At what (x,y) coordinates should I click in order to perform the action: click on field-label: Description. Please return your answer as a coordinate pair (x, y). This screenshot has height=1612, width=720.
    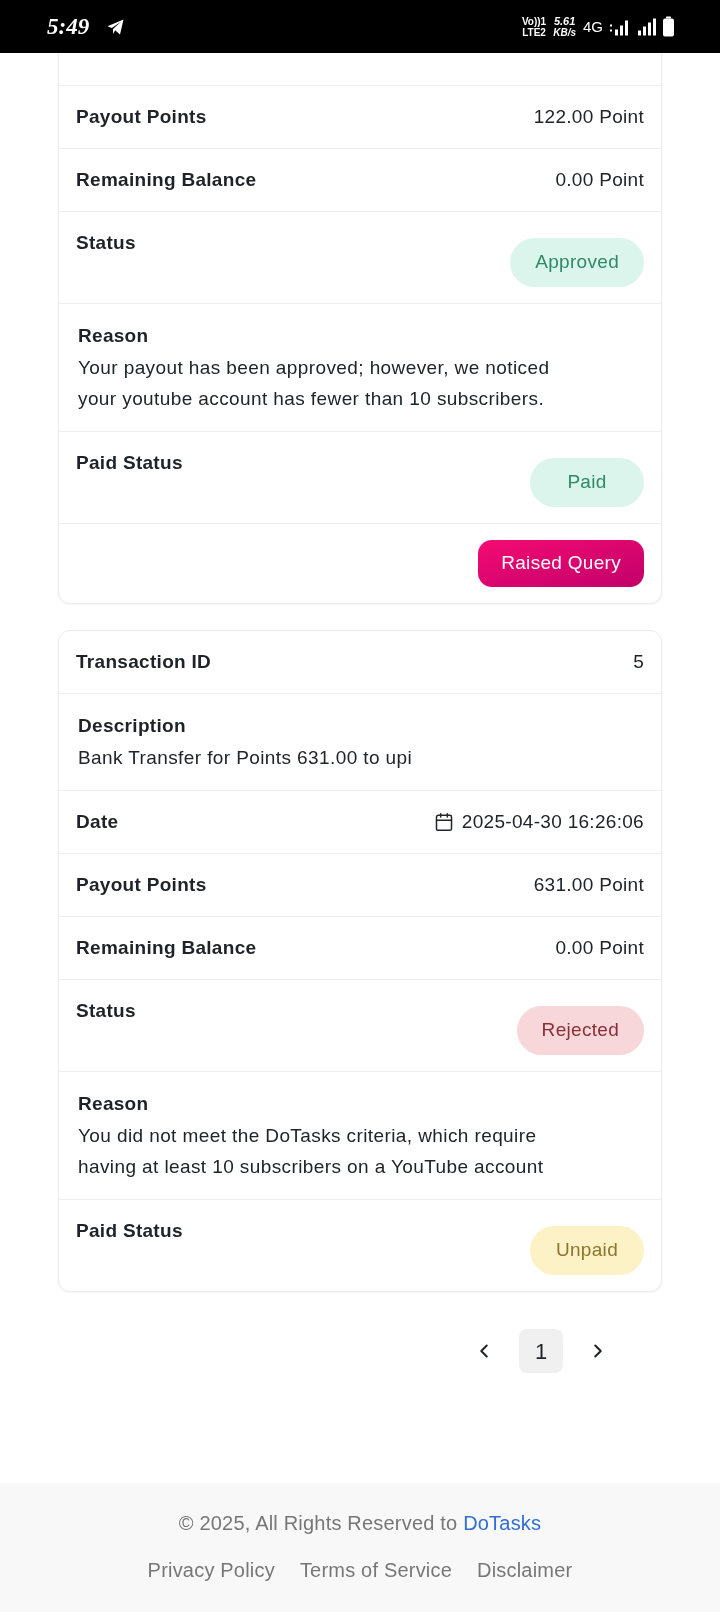
    Looking at the image, I should click on (132, 725).